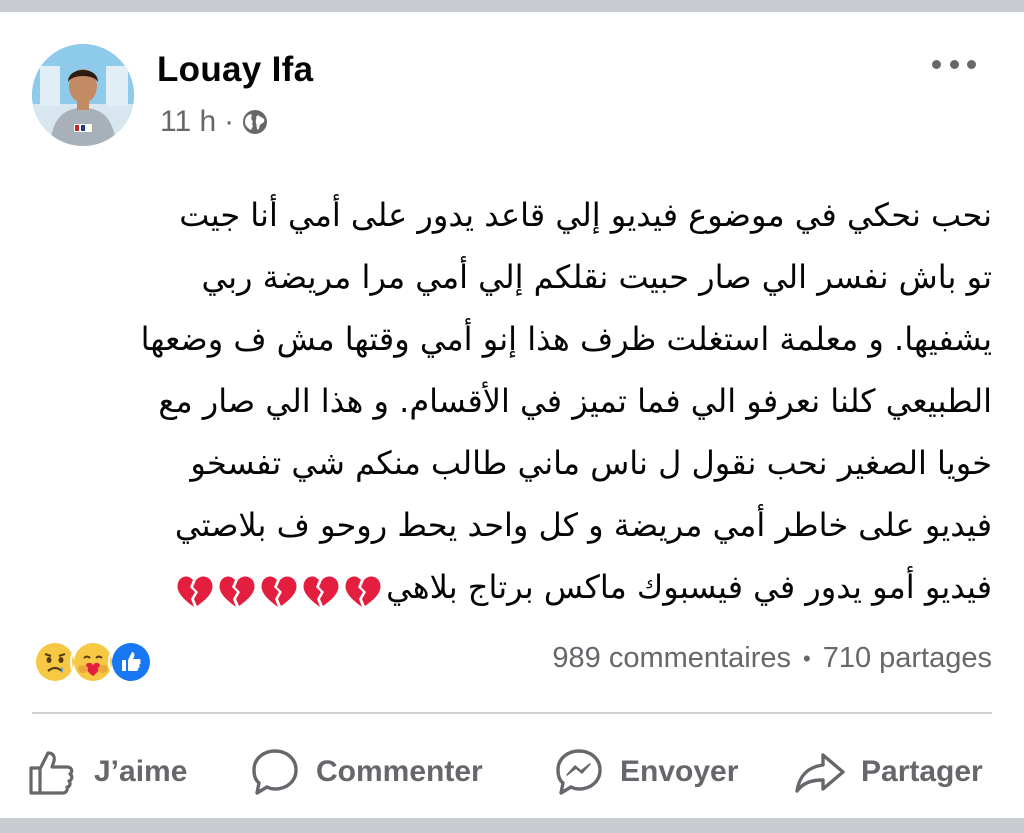  I want to click on post-meta: 11 h ·, so click(214, 122).